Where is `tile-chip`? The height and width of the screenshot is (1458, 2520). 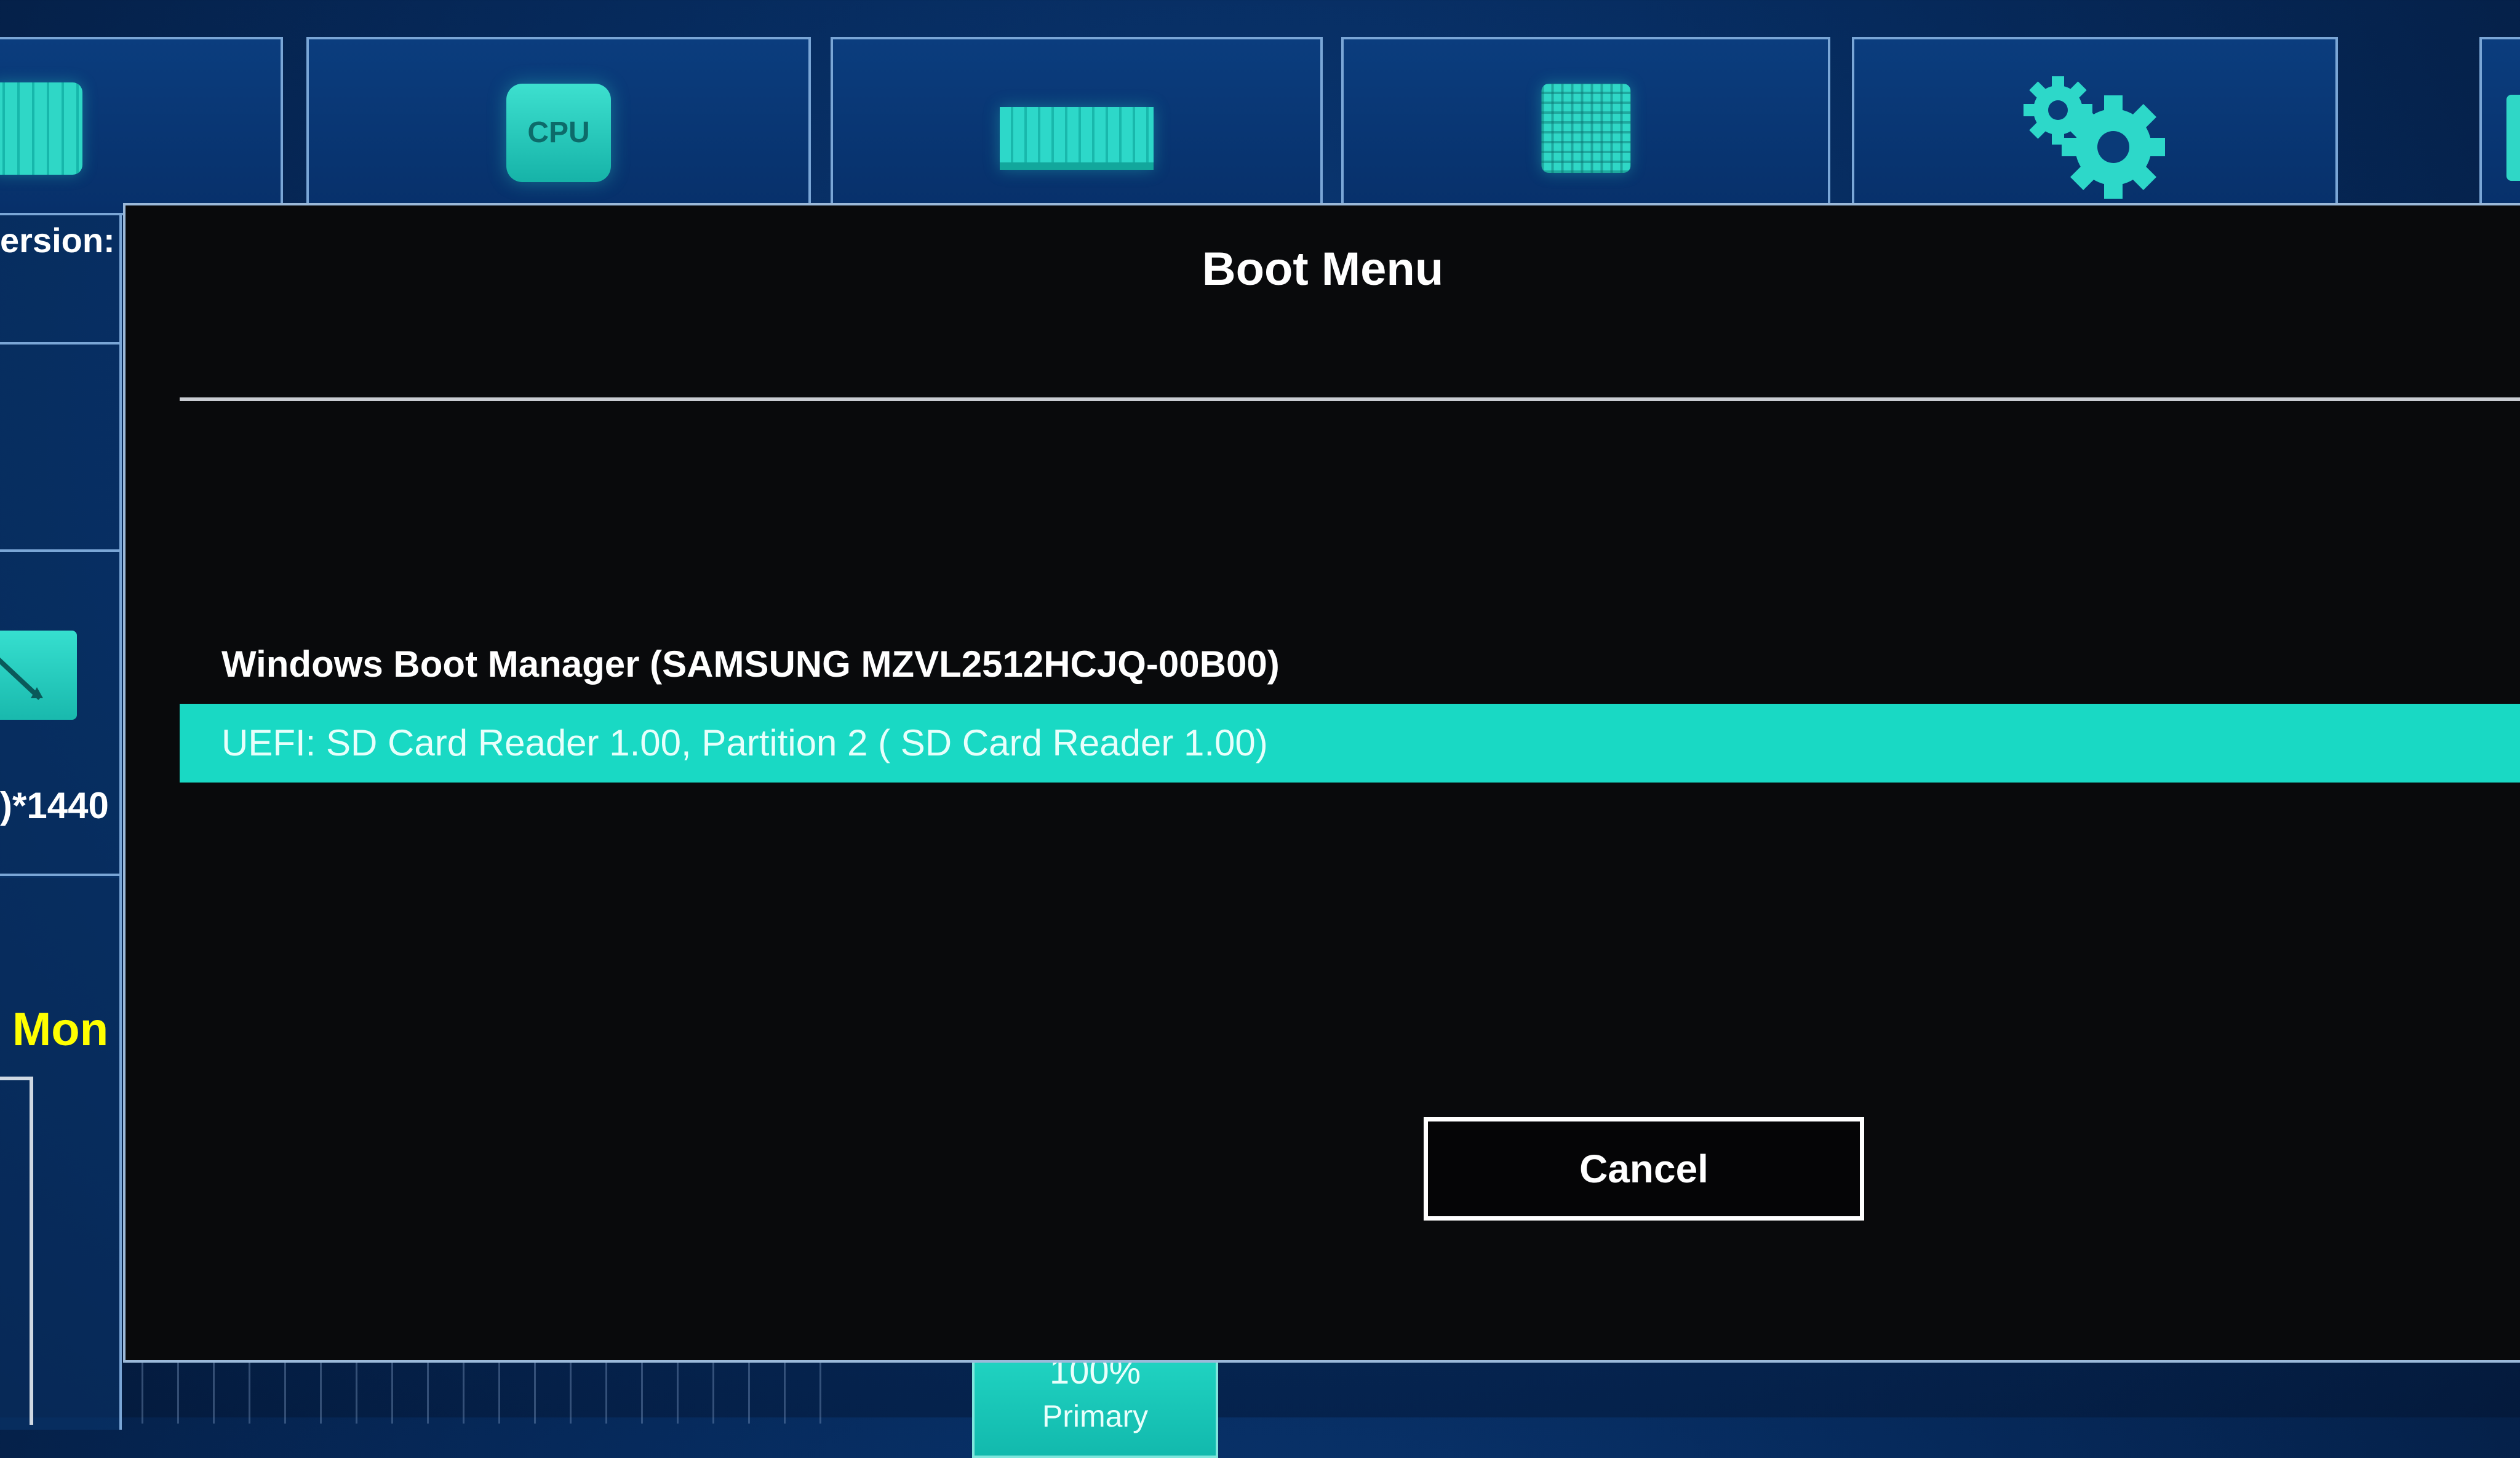 tile-chip is located at coordinates (141, 126).